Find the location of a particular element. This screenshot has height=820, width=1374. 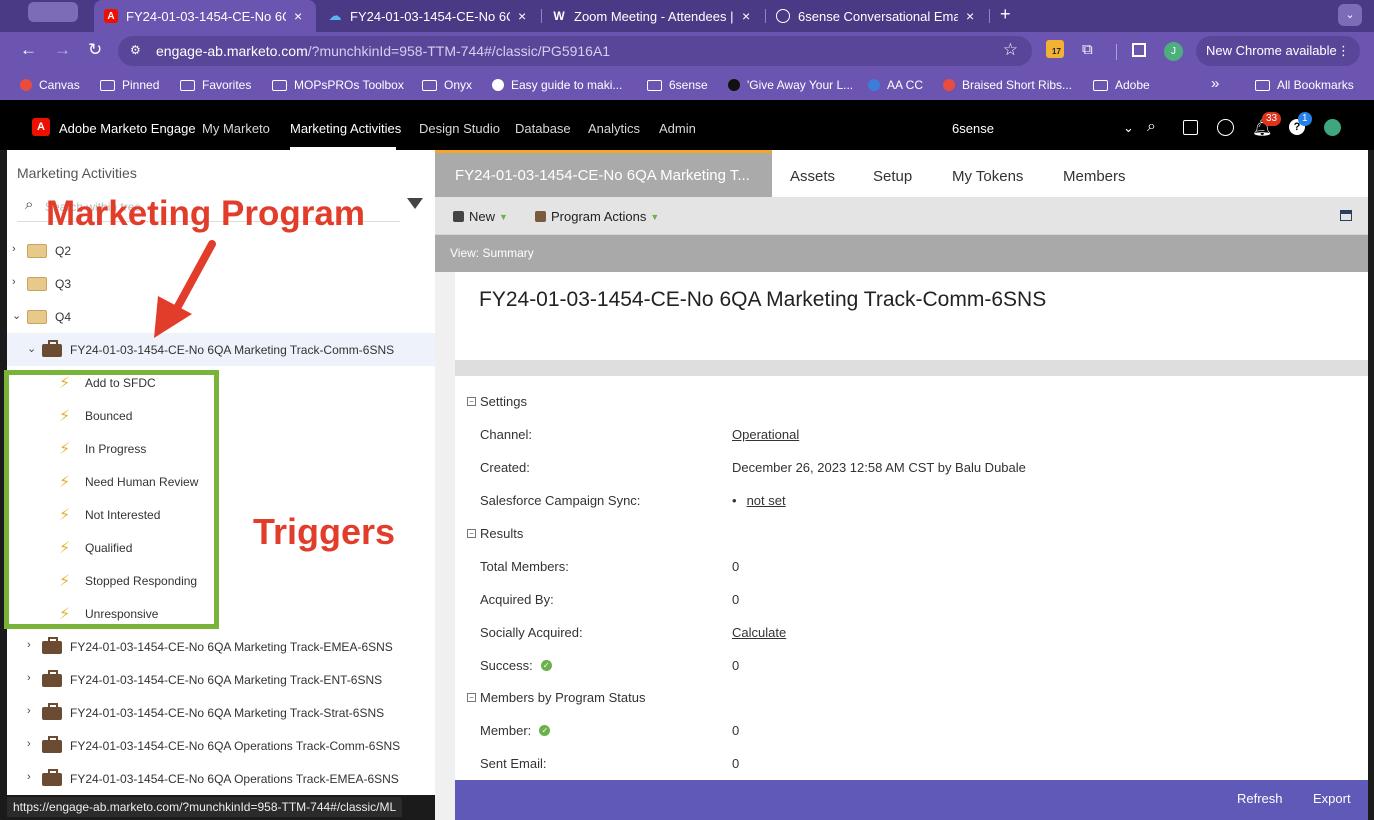

maximize-panel-icon is located at coordinates (1346, 215).